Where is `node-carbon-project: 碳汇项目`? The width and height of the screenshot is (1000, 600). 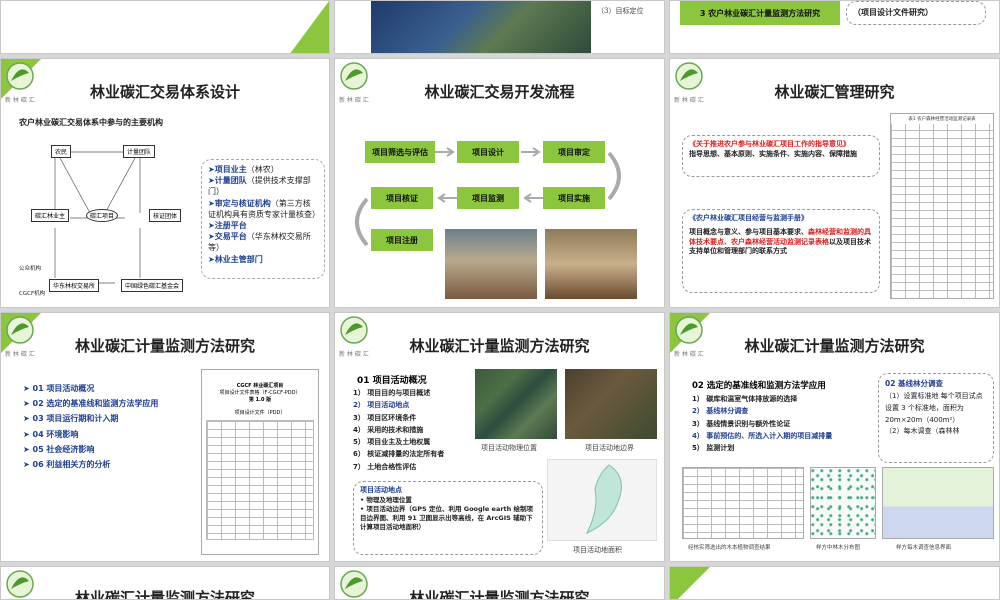 node-carbon-project: 碳汇项目 is located at coordinates (102, 215).